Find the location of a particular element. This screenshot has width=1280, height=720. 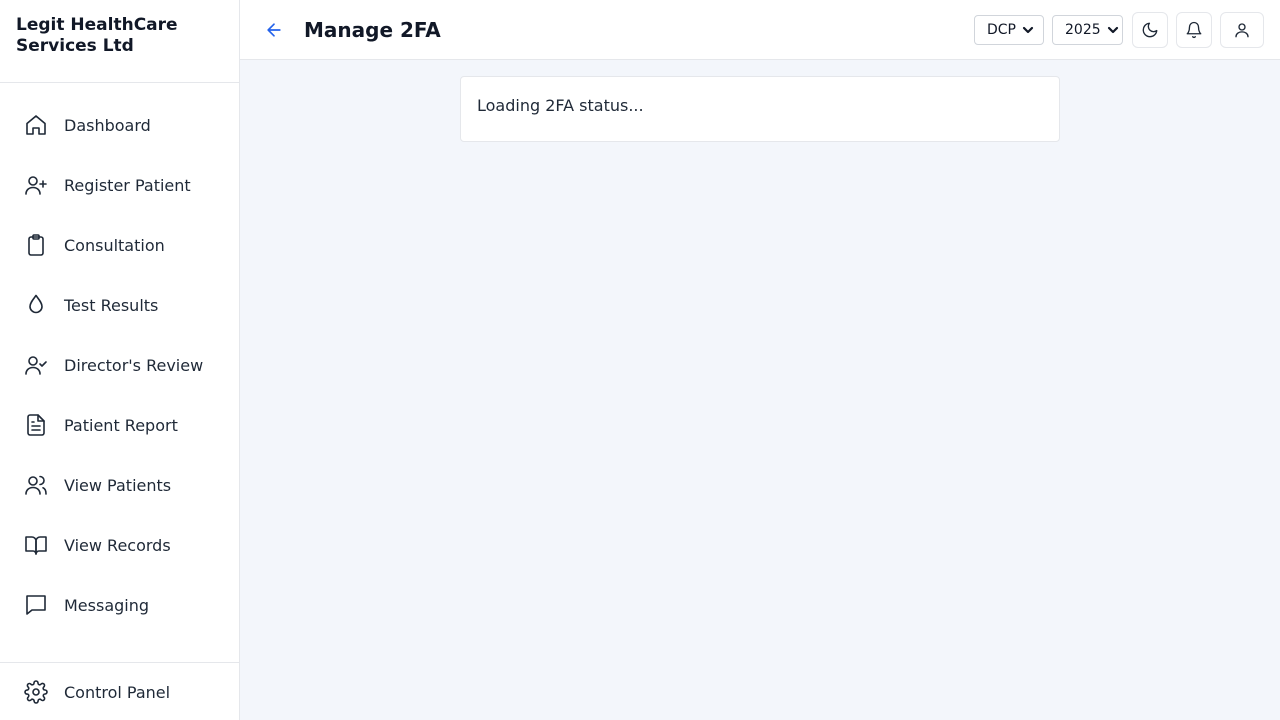

sidebar-item-directors-review: Director's Review is located at coordinates (119, 365).